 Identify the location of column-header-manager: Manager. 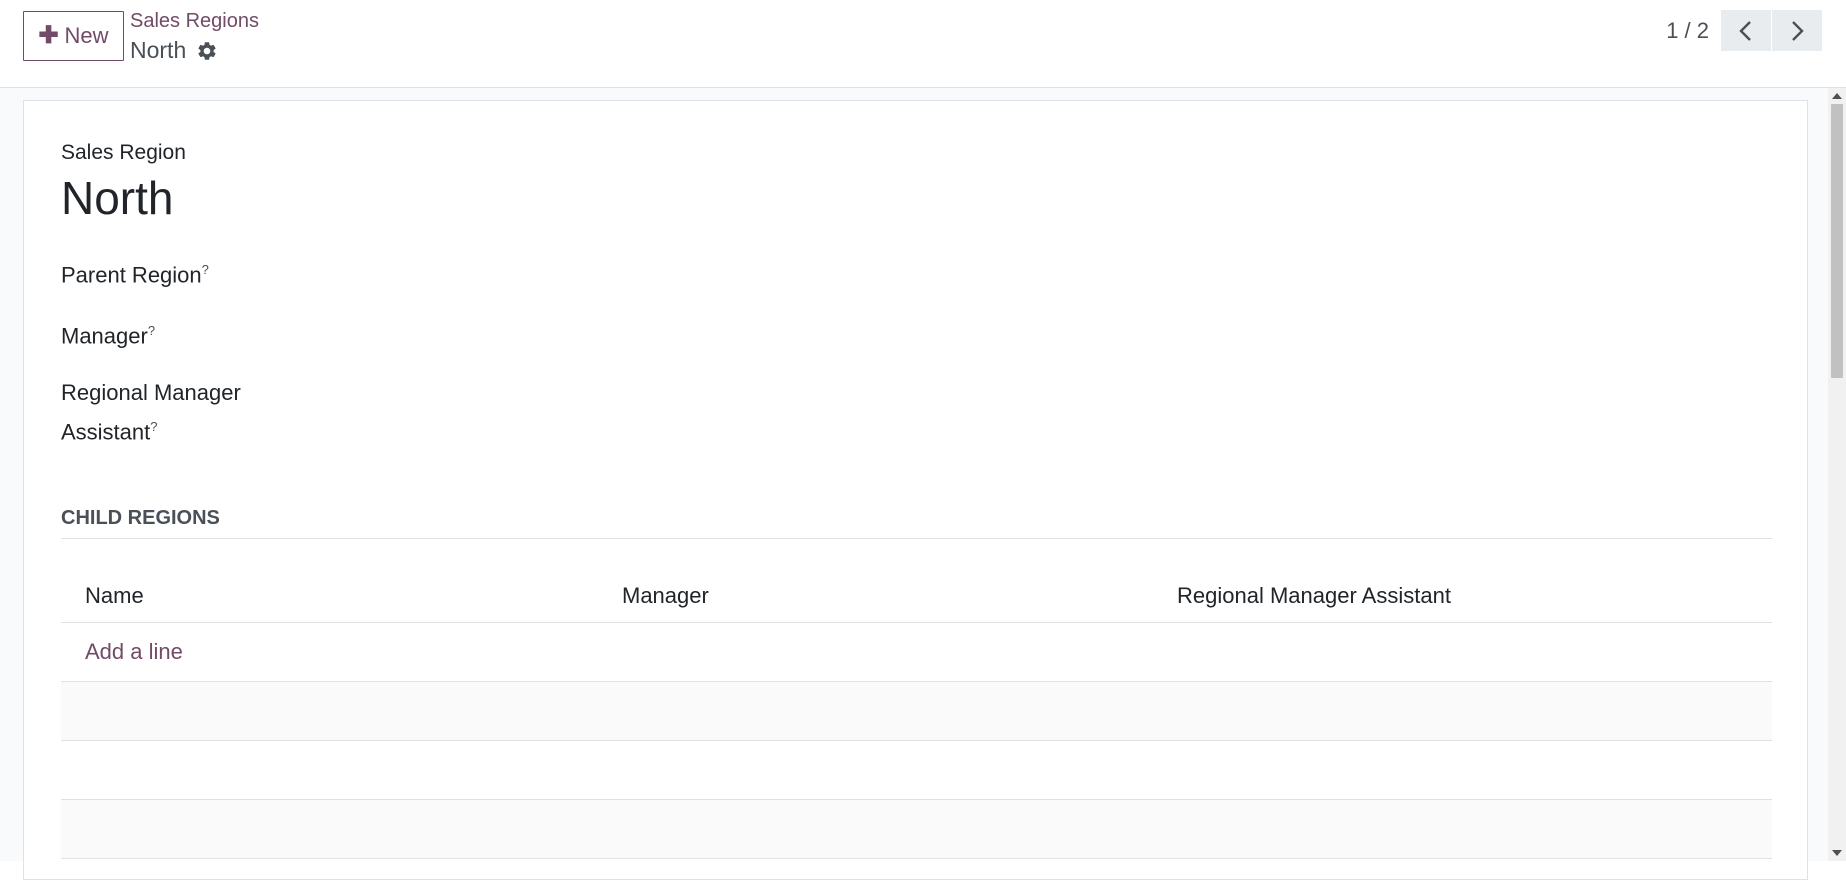
(665, 596).